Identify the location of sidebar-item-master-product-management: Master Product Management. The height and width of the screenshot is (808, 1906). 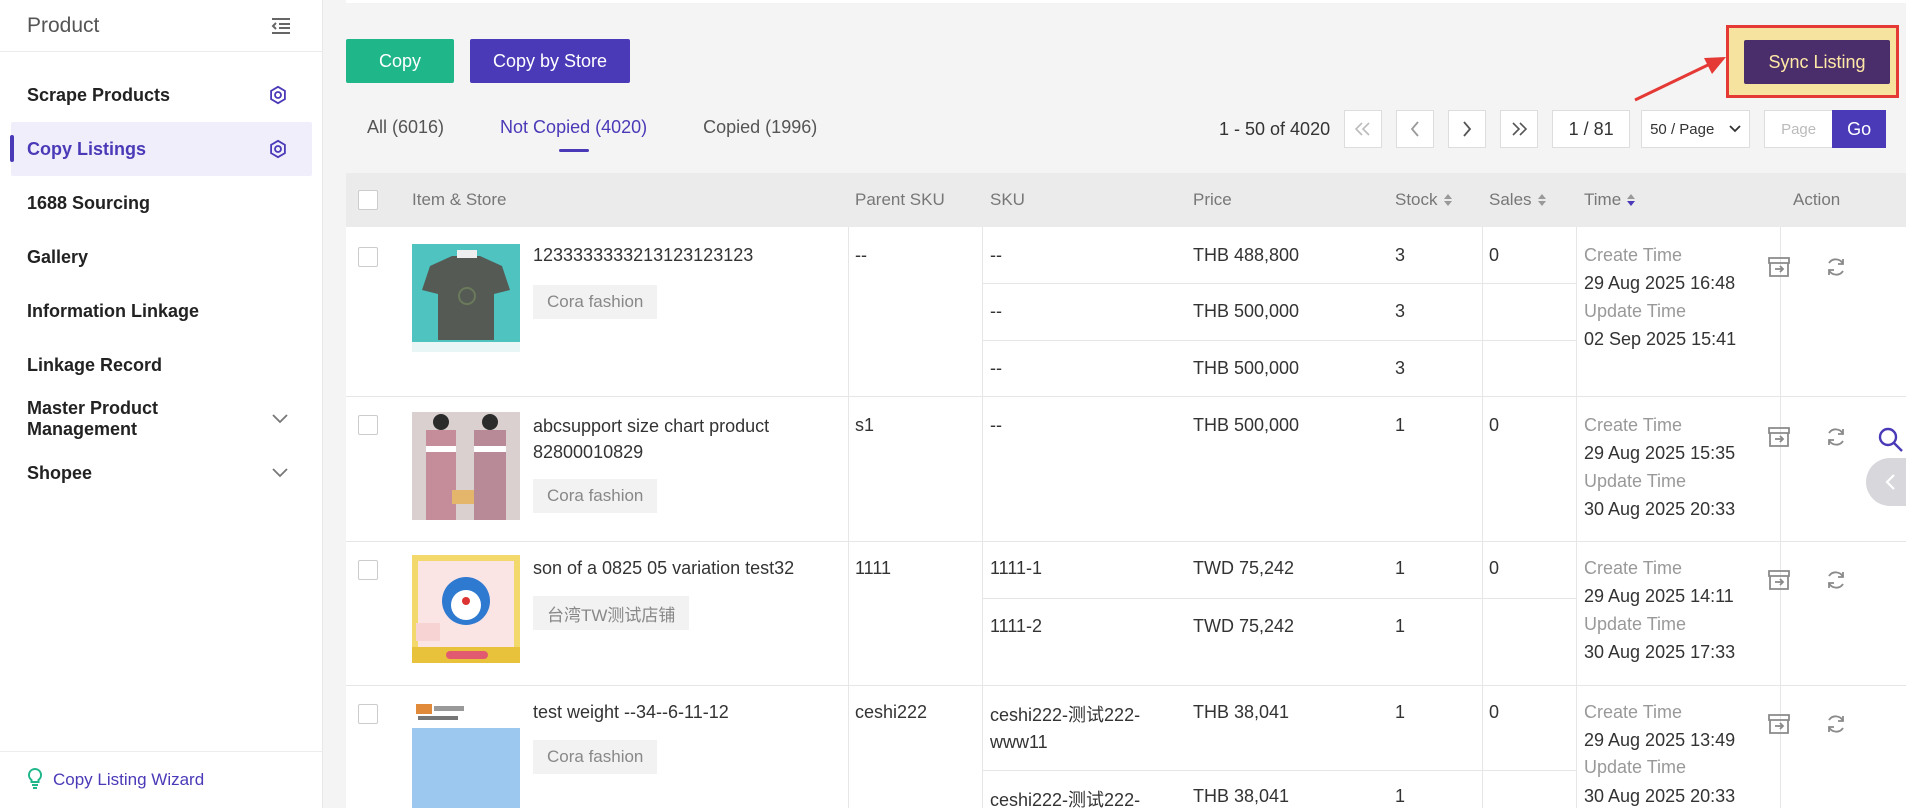
(156, 419).